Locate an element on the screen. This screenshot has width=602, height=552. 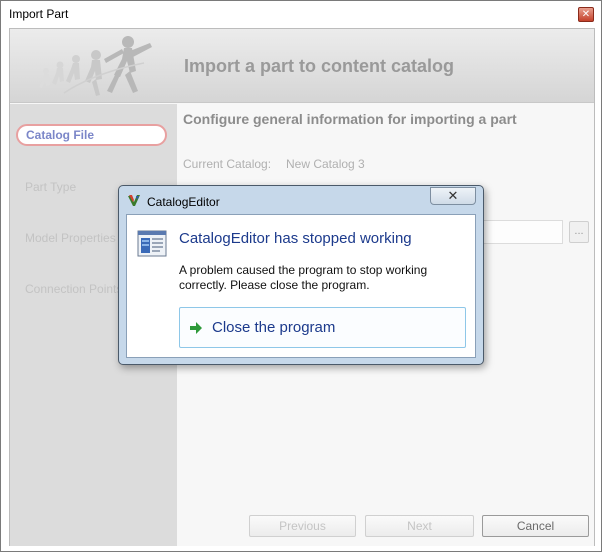
sidebar-item-label: Model Properties is located at coordinates (70, 238).